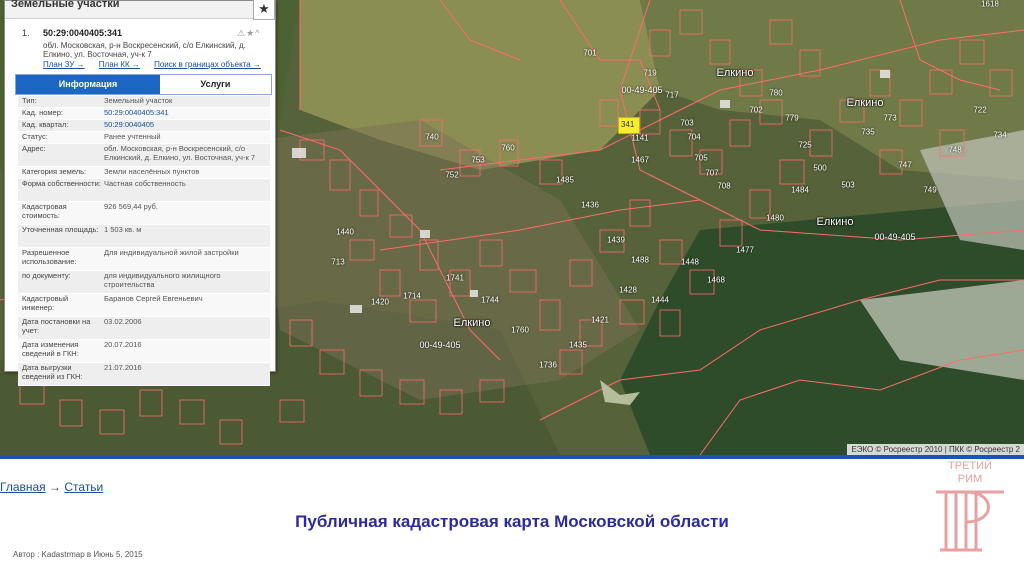 Image resolution: width=1024 pixels, height=564 pixels. I want to click on parcel-number-label: 1436, so click(590, 205).